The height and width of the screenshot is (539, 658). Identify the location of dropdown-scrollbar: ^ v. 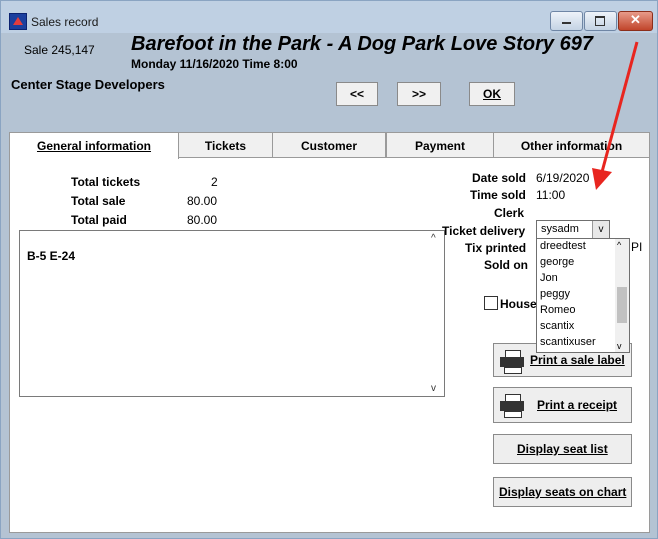
(622, 295).